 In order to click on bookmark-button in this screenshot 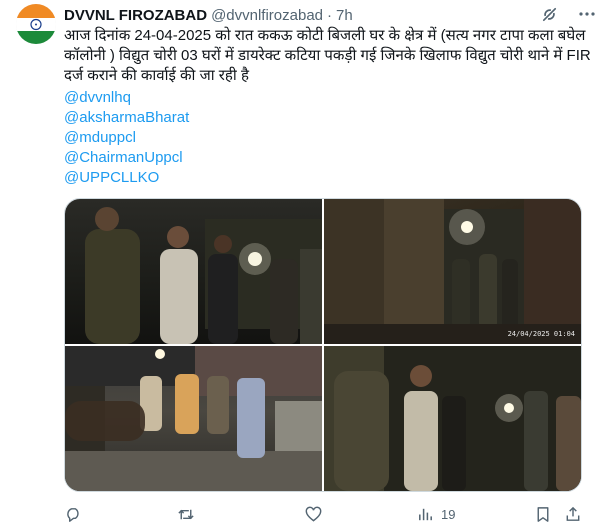, I will do `click(543, 514)`.